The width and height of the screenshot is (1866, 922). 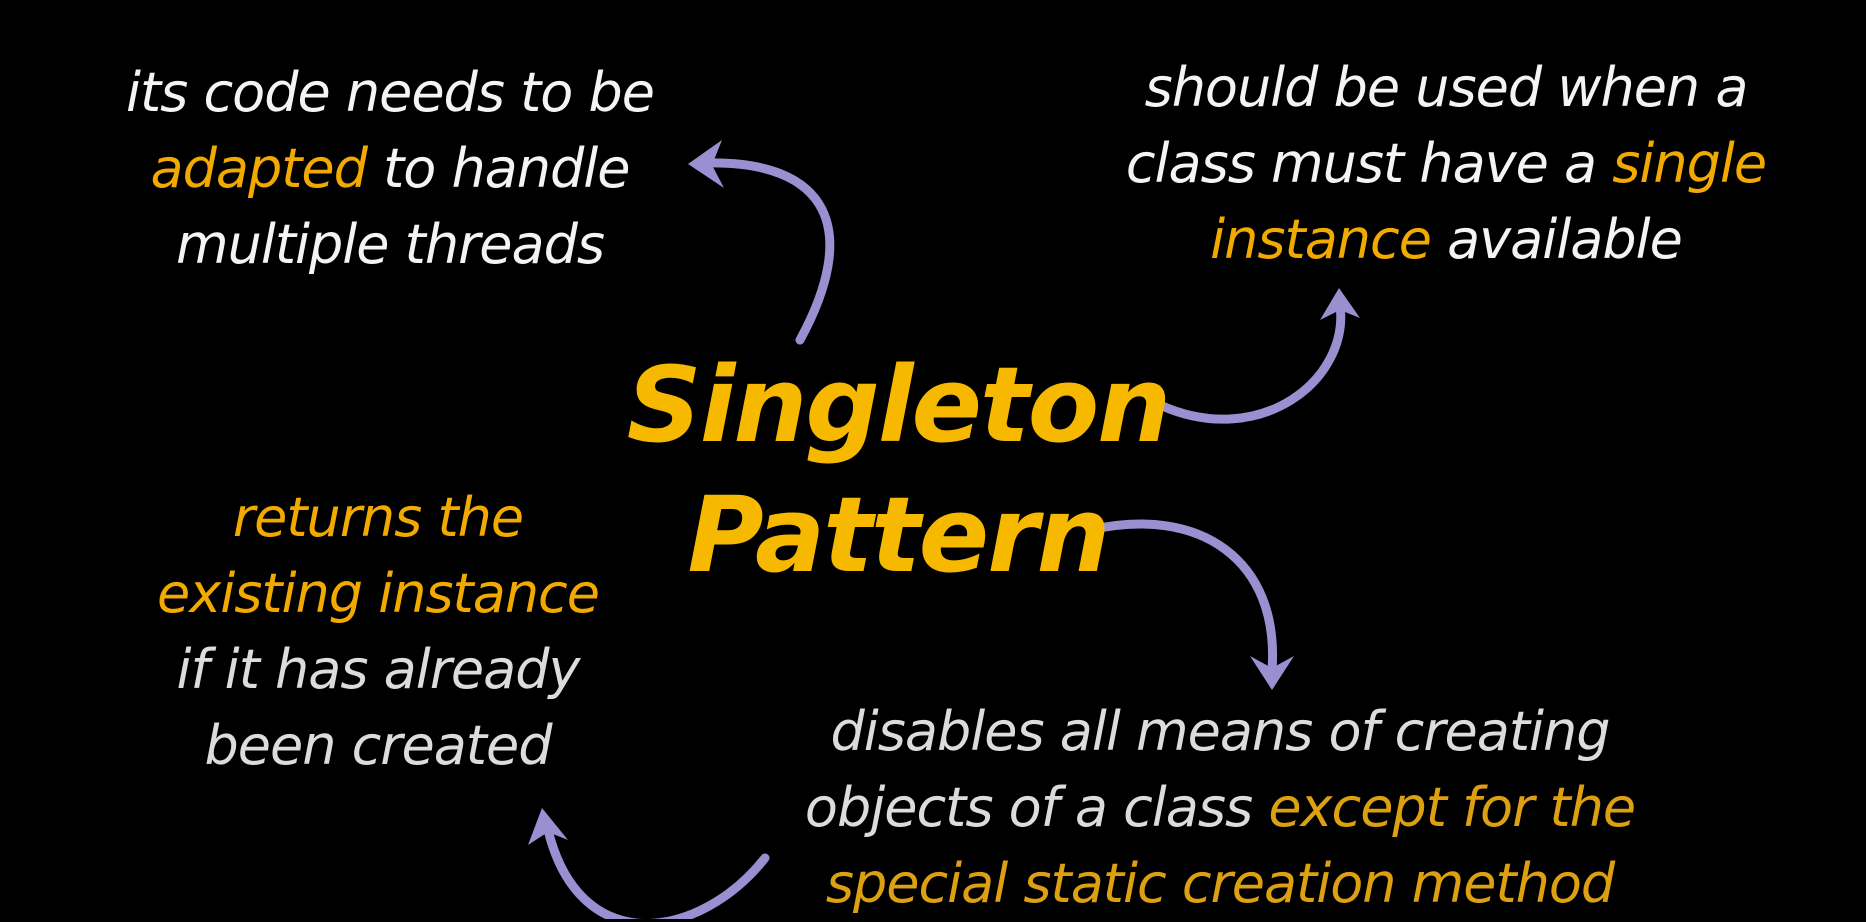 What do you see at coordinates (378, 669) in the screenshot?
I see `bottom-left-line3: if it has already` at bounding box center [378, 669].